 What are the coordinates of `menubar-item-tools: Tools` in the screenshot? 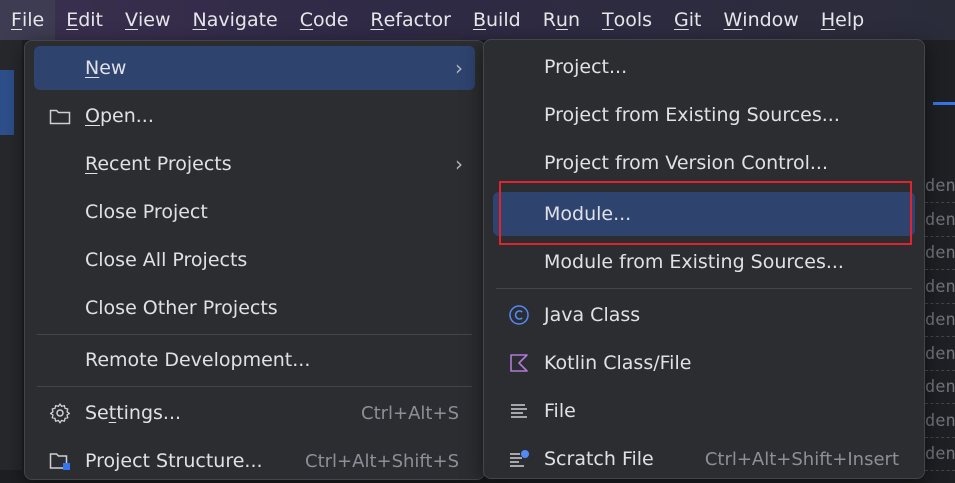 It's located at (627, 20).